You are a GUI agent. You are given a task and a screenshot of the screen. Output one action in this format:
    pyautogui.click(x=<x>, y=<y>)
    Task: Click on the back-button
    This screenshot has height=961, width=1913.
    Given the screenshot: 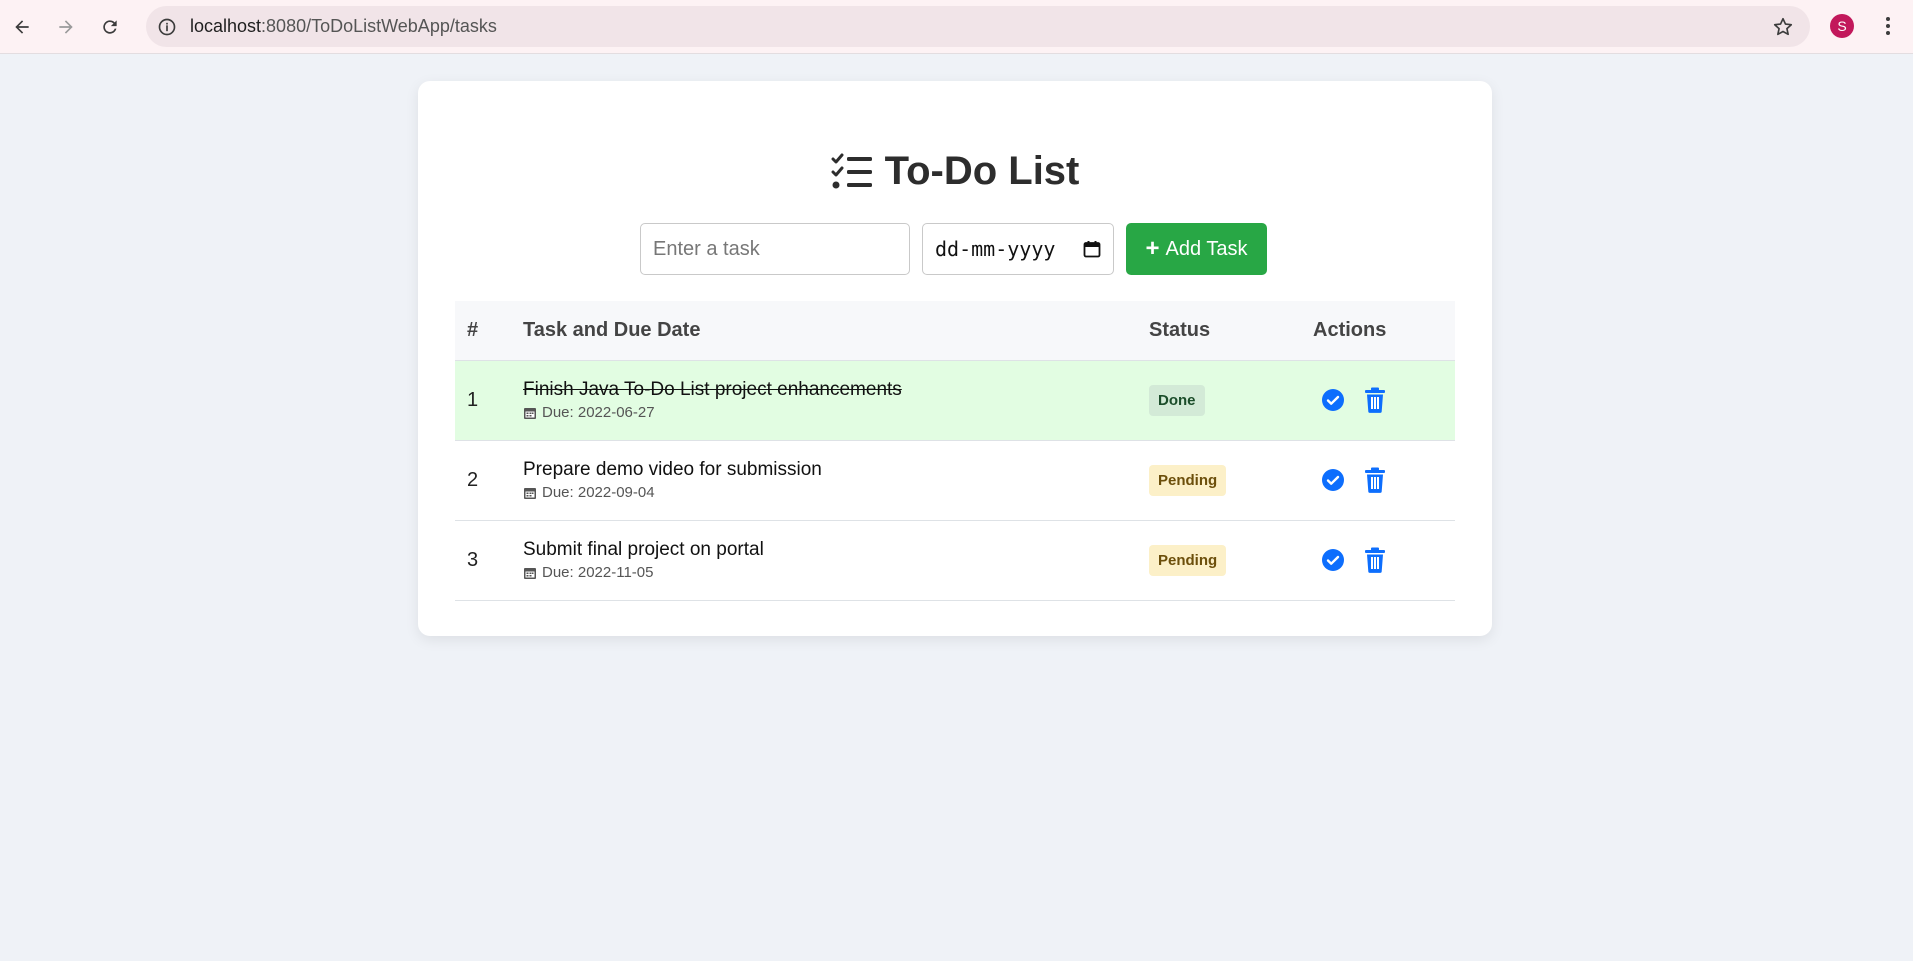 What is the action you would take?
    pyautogui.click(x=22, y=27)
    